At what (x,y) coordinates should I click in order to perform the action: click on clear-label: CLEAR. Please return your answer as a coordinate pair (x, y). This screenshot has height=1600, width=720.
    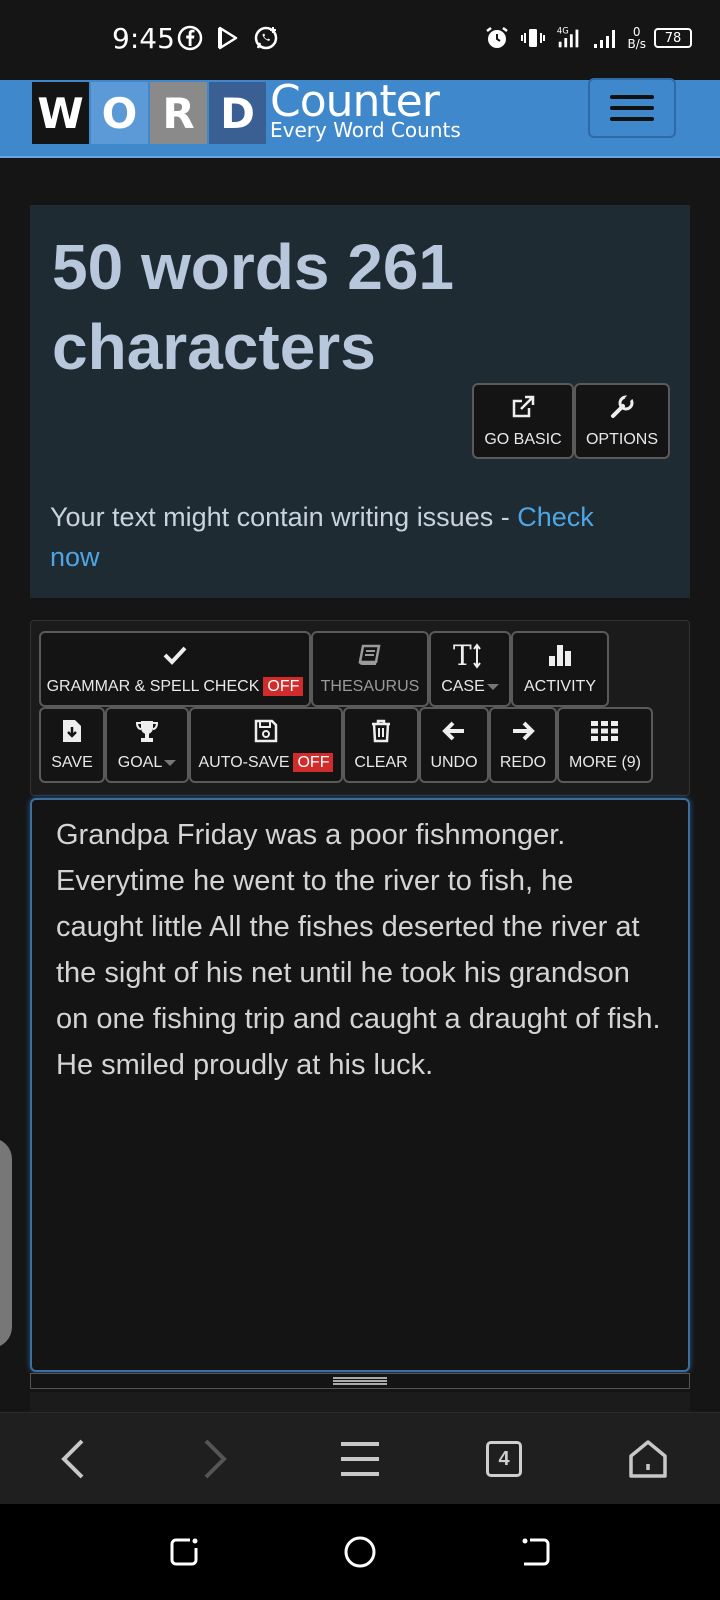
    Looking at the image, I should click on (381, 762).